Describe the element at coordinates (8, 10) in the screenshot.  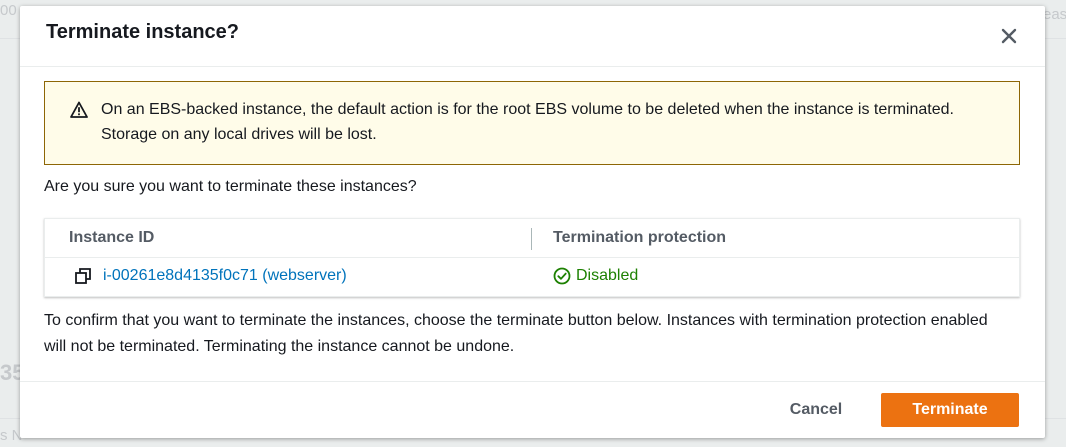
I see `background-text: 00` at that location.